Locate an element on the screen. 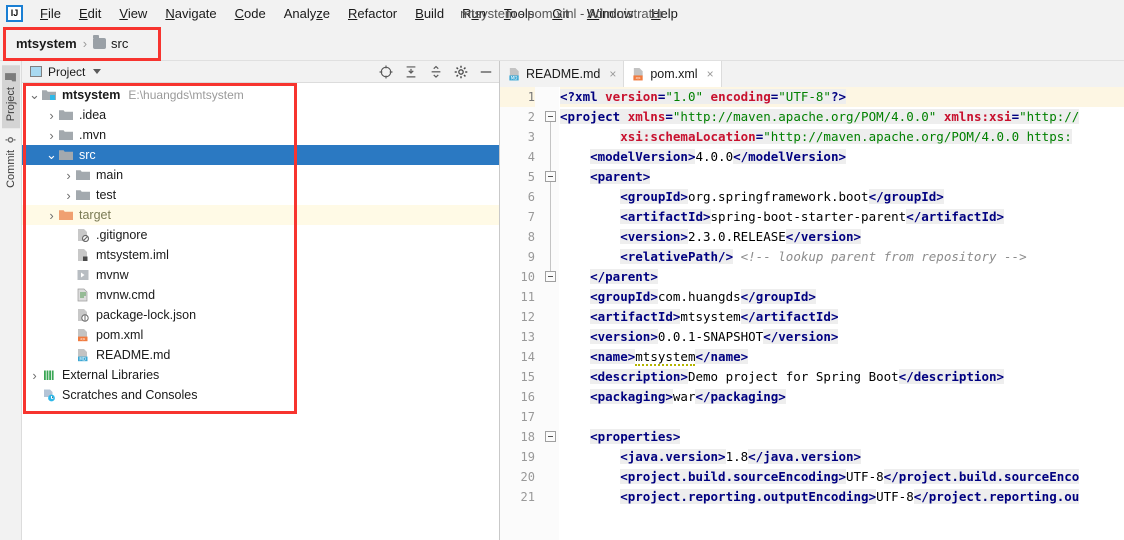 This screenshot has height=540, width=1124. tree-node-label: pom.xml is located at coordinates (120, 335).